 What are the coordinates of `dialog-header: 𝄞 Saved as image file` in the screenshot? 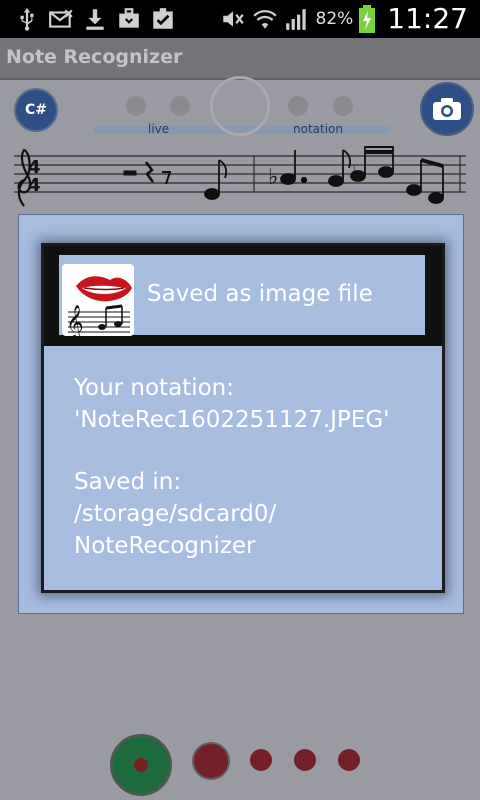 It's located at (243, 296).